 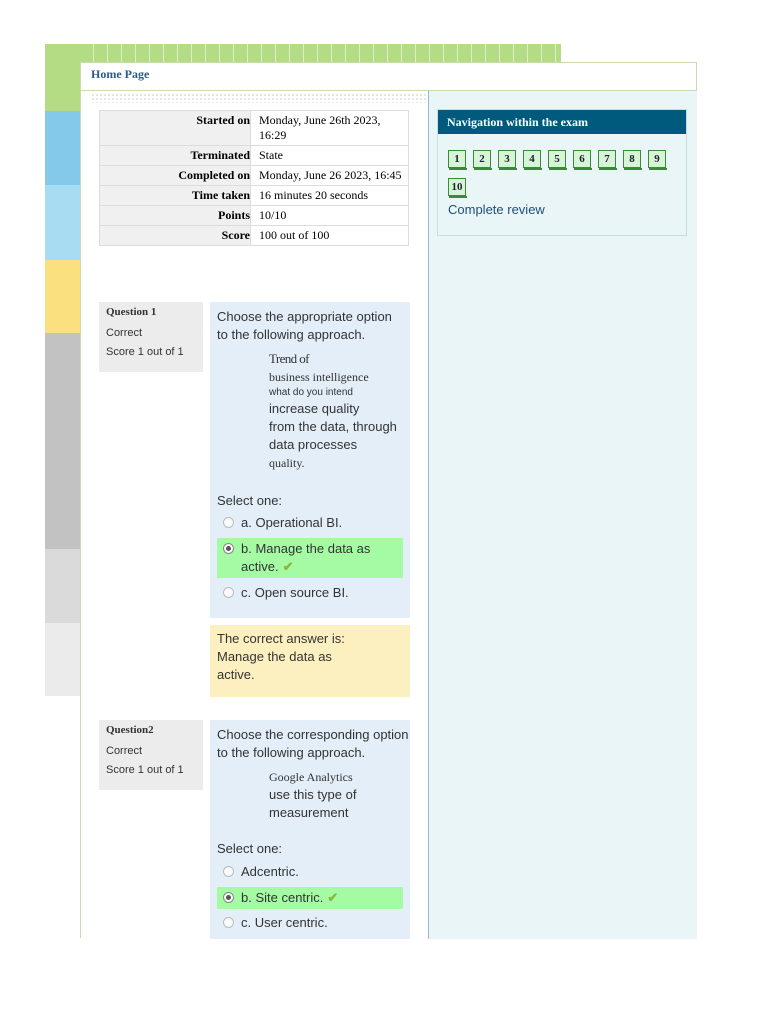 What do you see at coordinates (175, 235) in the screenshot?
I see `summary-label: Score` at bounding box center [175, 235].